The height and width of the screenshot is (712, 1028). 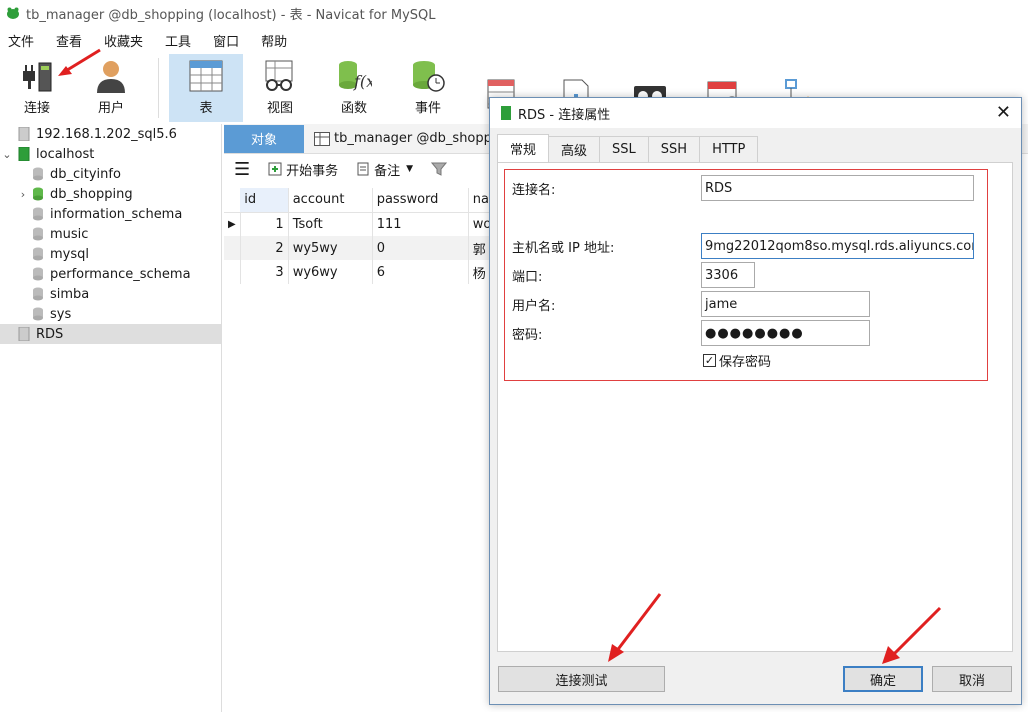 What do you see at coordinates (420, 248) in the screenshot?
I see `cell-password: 0` at bounding box center [420, 248].